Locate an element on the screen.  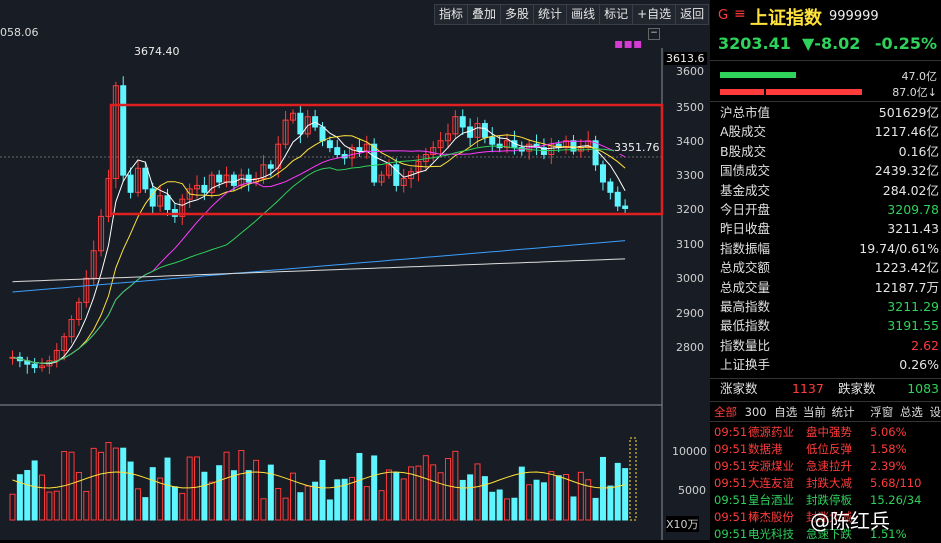
moving-average-line is located at coordinates (319, 266).